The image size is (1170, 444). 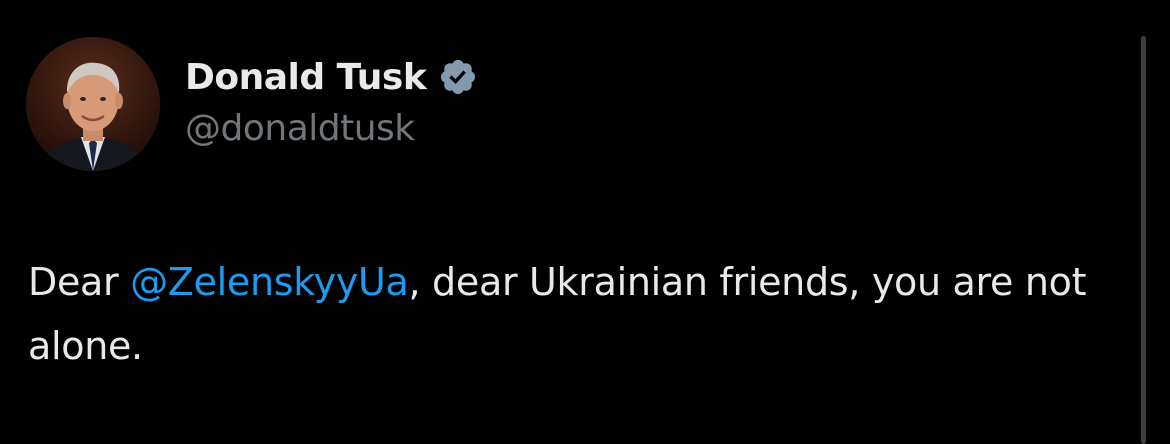 What do you see at coordinates (300, 128) in the screenshot?
I see `author-handle: @donaldtusk` at bounding box center [300, 128].